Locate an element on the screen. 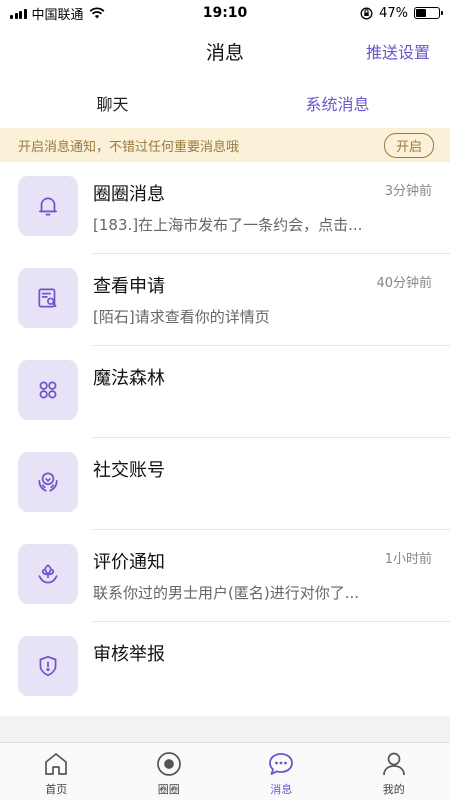  status-left: 中国联通 is located at coordinates (57, 13).